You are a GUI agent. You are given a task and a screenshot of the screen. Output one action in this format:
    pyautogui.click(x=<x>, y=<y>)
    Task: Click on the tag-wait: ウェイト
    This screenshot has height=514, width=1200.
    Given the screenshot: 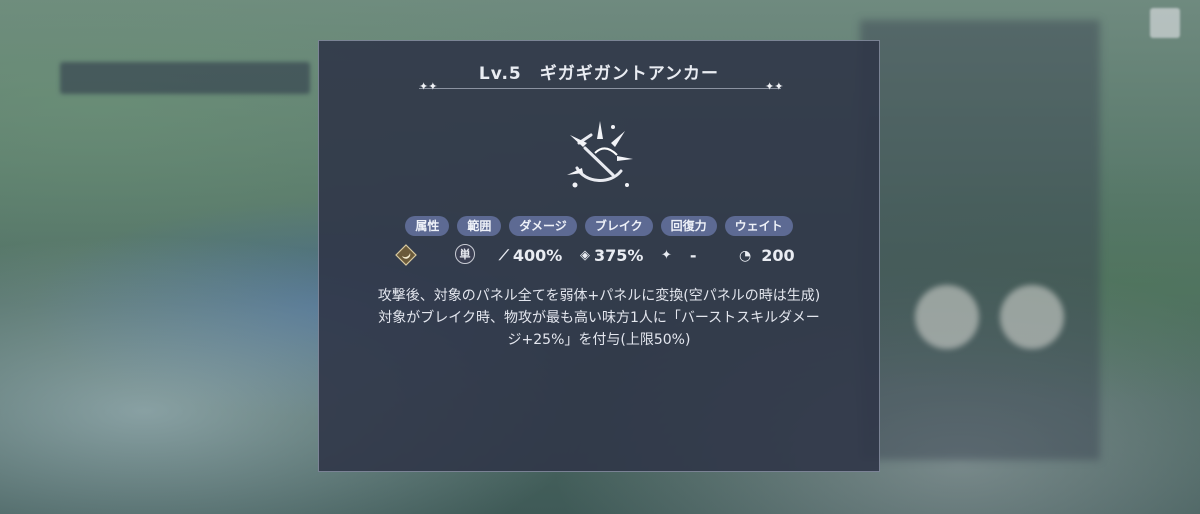 What is the action you would take?
    pyautogui.click(x=758, y=226)
    